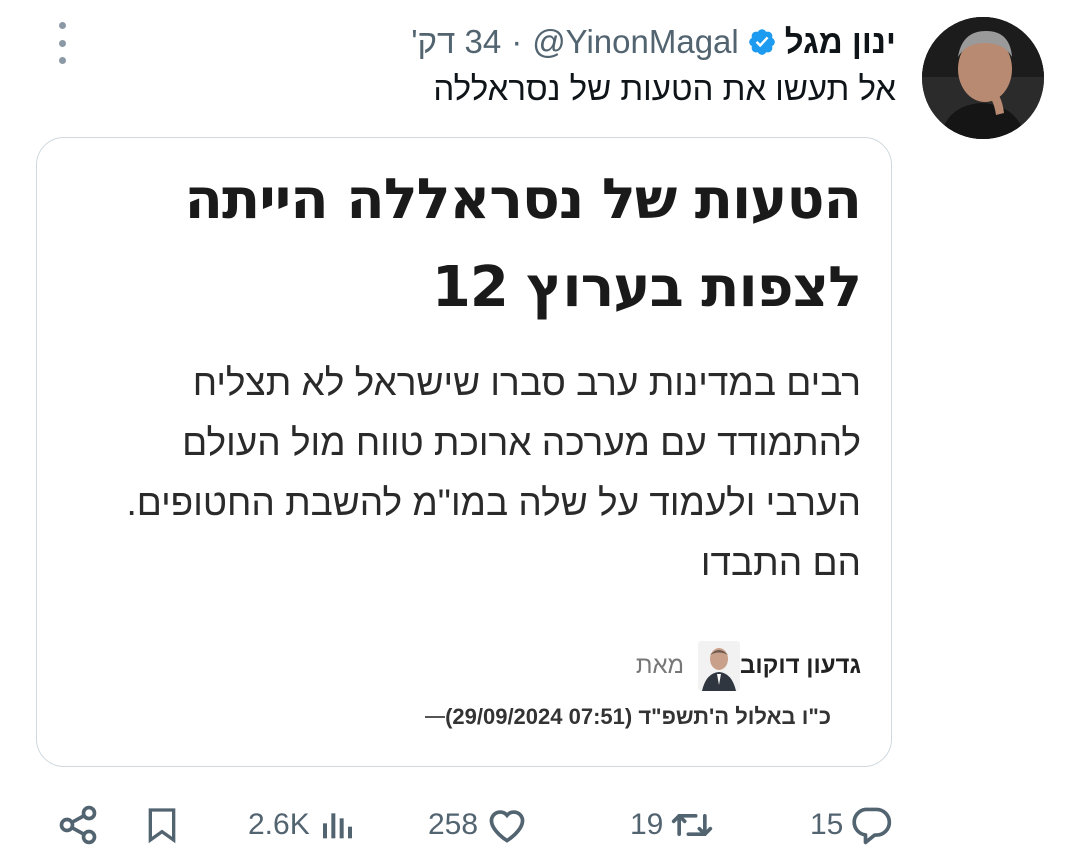 This screenshot has width=1080, height=865. I want to click on card-date: כ"ו באלול ה'תשפ"ד (07:51 29/09/2024), so click(638, 716).